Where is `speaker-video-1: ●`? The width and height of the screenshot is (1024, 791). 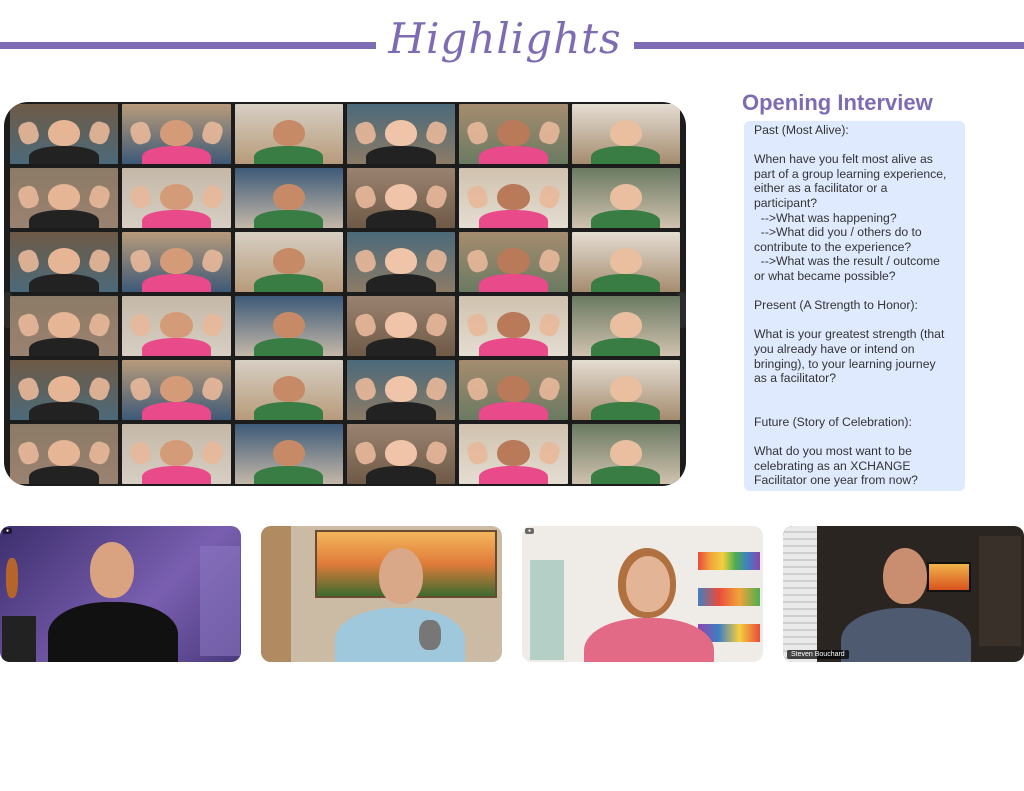 speaker-video-1: ● is located at coordinates (120, 594).